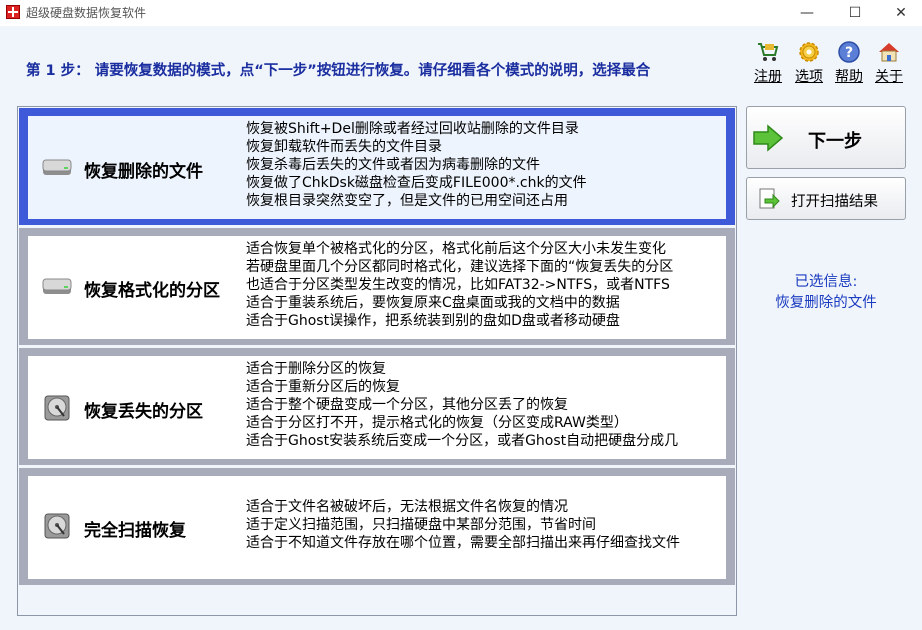  Describe the element at coordinates (768, 52) in the screenshot. I see `cart-icon` at that location.